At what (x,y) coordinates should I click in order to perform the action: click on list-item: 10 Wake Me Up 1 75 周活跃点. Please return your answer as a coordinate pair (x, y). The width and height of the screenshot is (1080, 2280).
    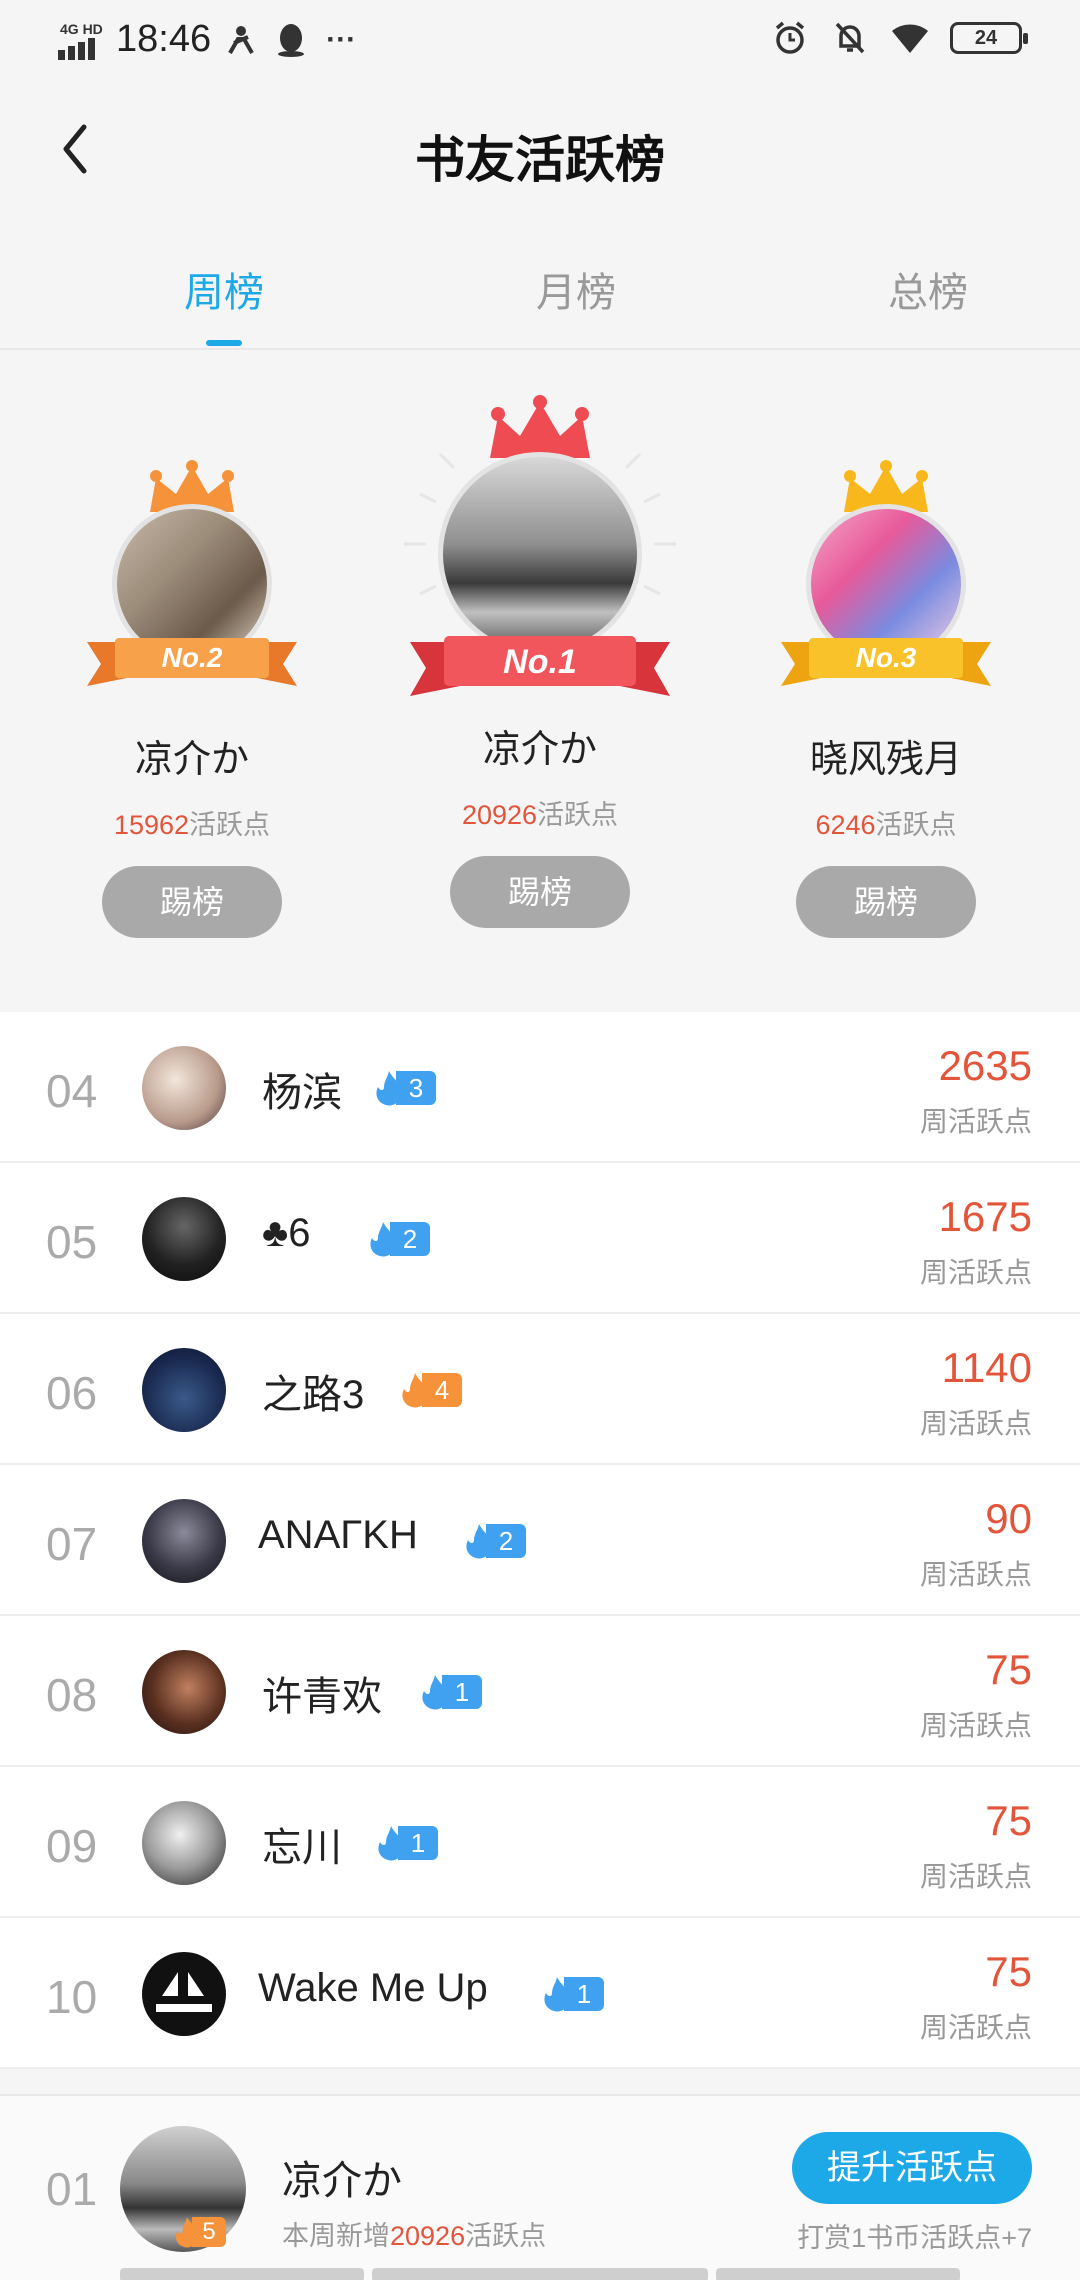
    Looking at the image, I should click on (540, 1993).